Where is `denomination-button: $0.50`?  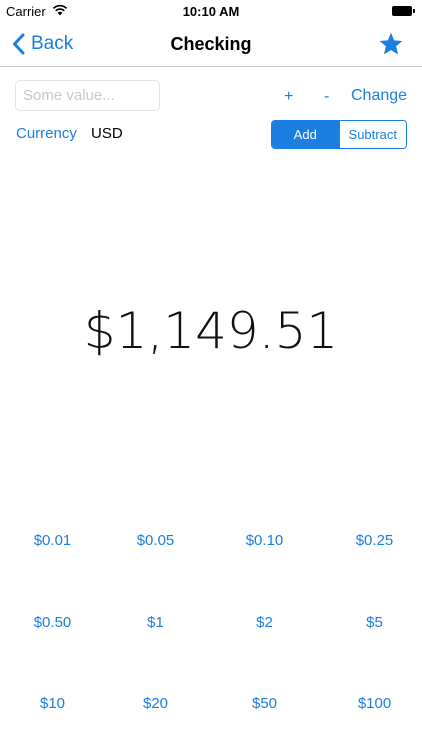
denomination-button: $0.50 is located at coordinates (52, 622).